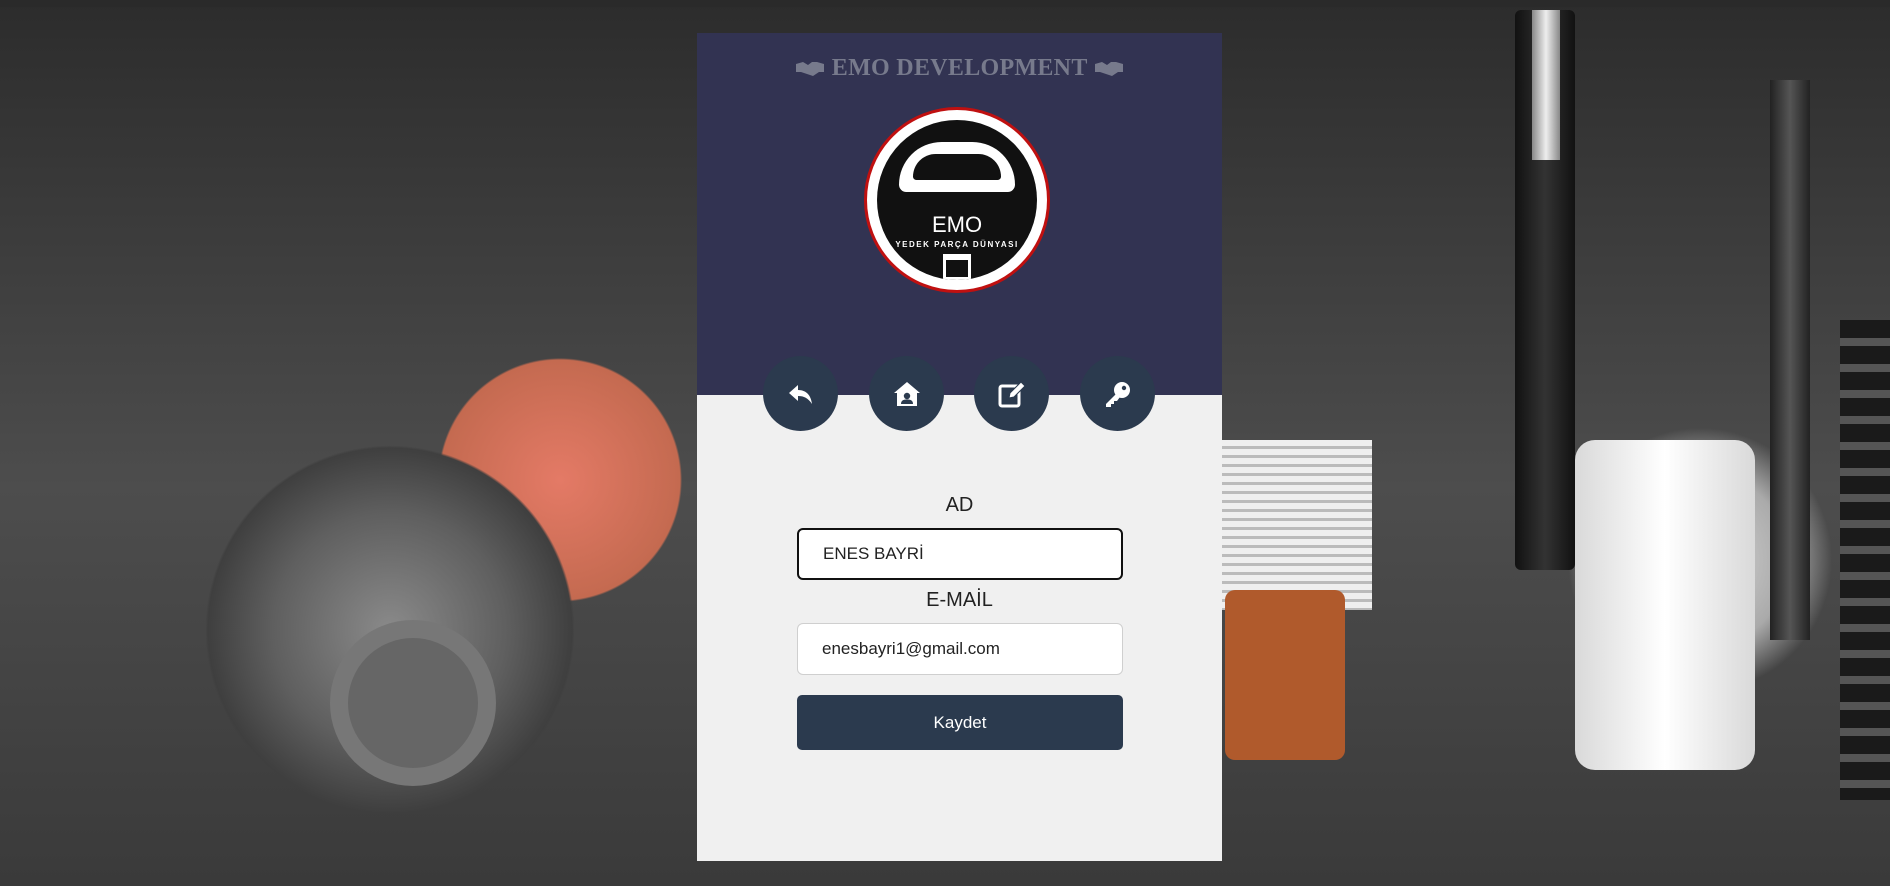  I want to click on logo-subtitle: YEDEK PARÇA DÜNYASI, so click(957, 244).